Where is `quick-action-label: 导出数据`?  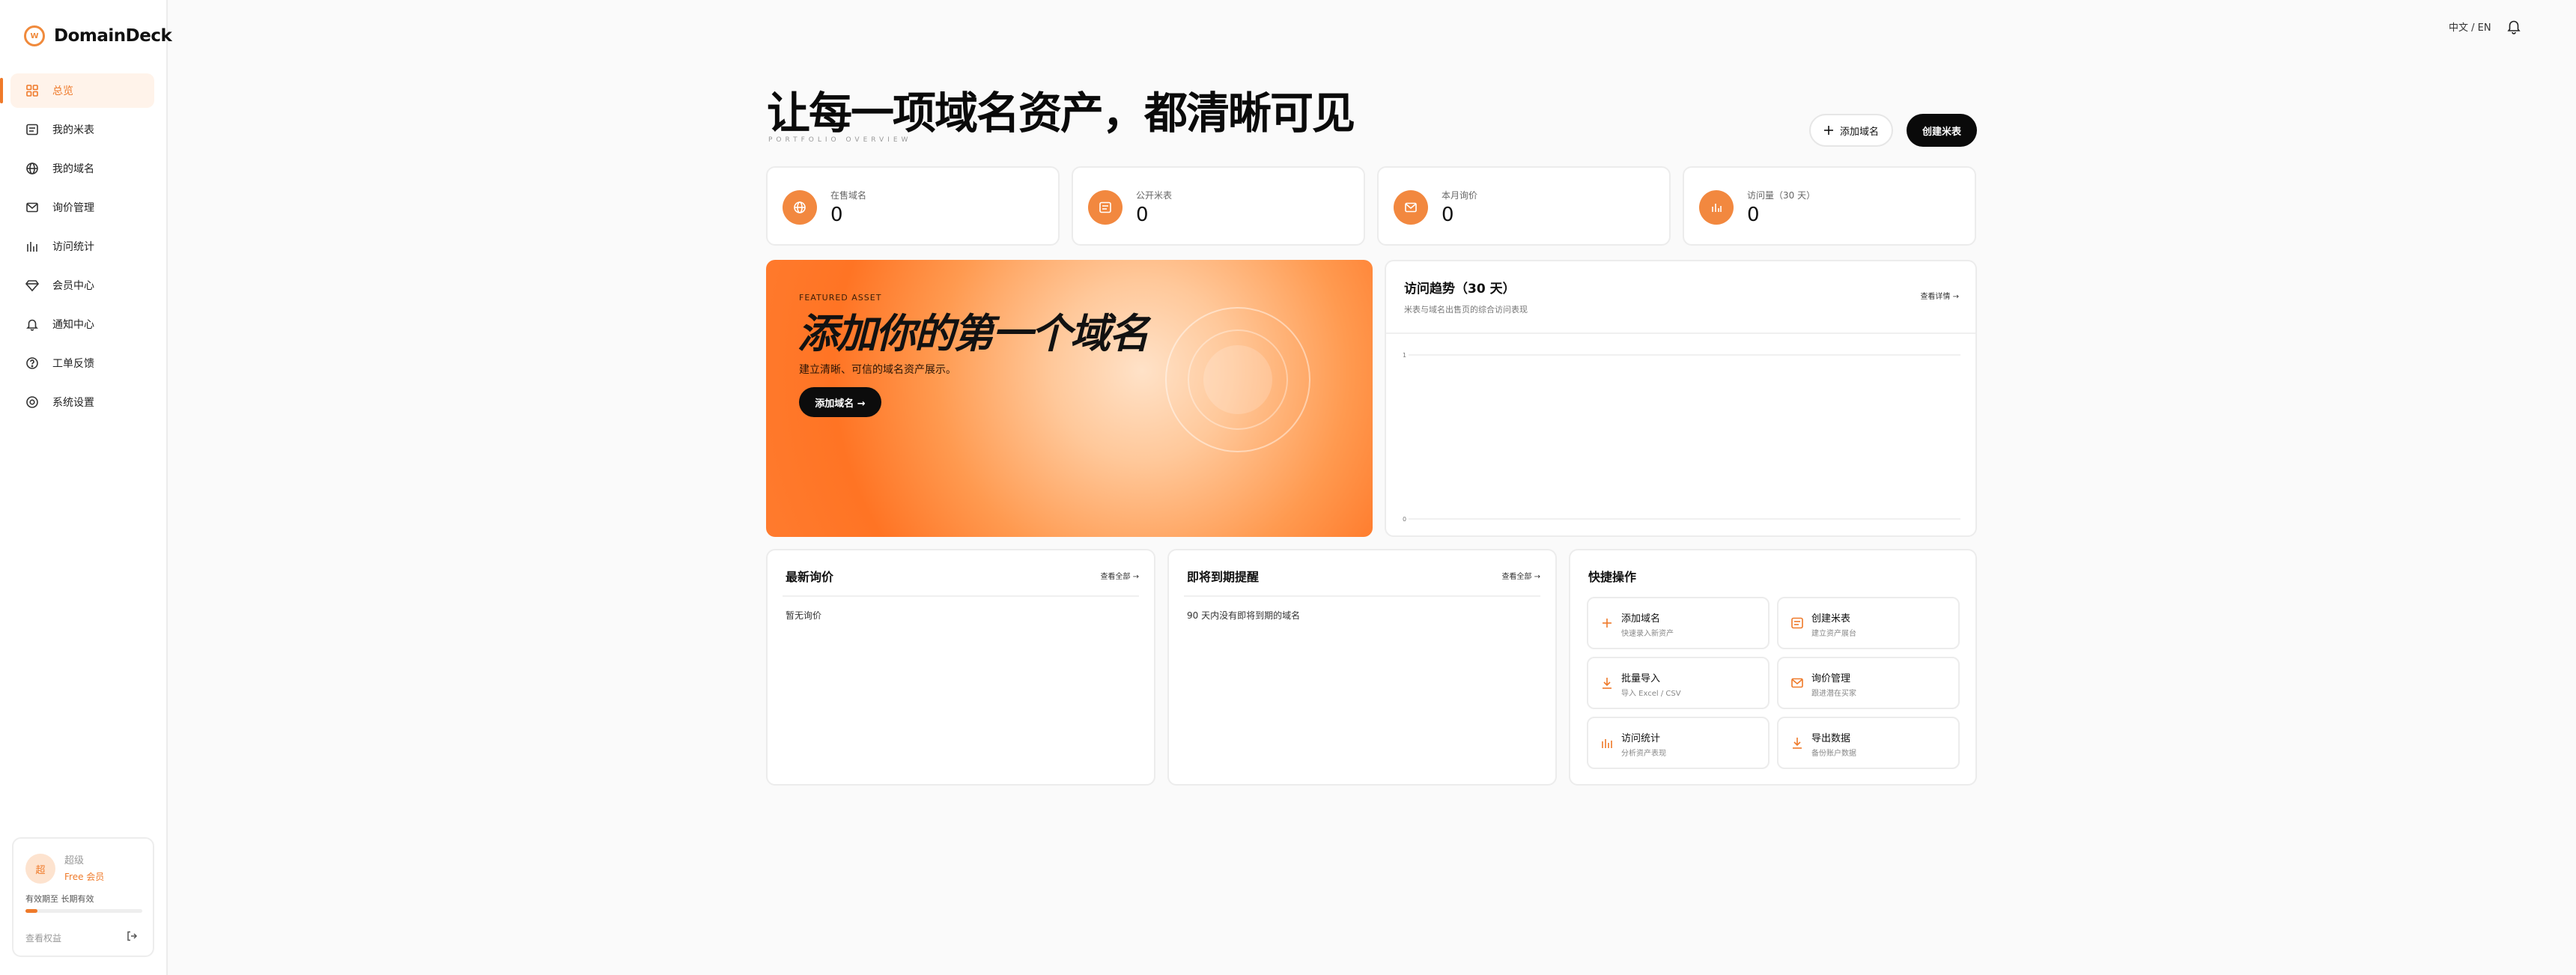 quick-action-label: 导出数据 is located at coordinates (1831, 738).